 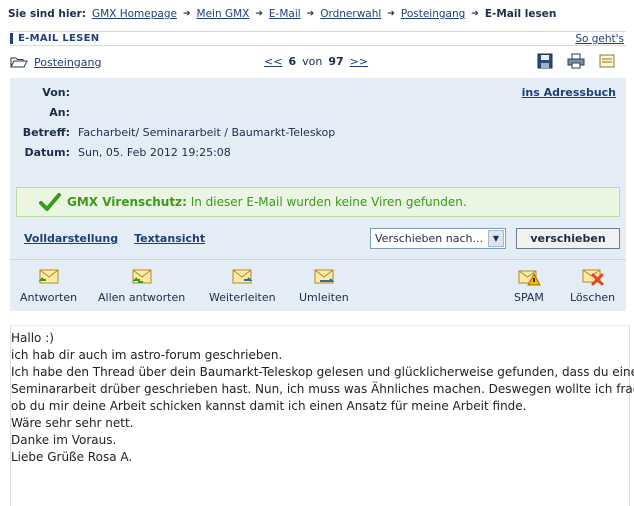 What do you see at coordinates (520, 14) in the screenshot?
I see `breadcrumb-current: E-Mail lesen` at bounding box center [520, 14].